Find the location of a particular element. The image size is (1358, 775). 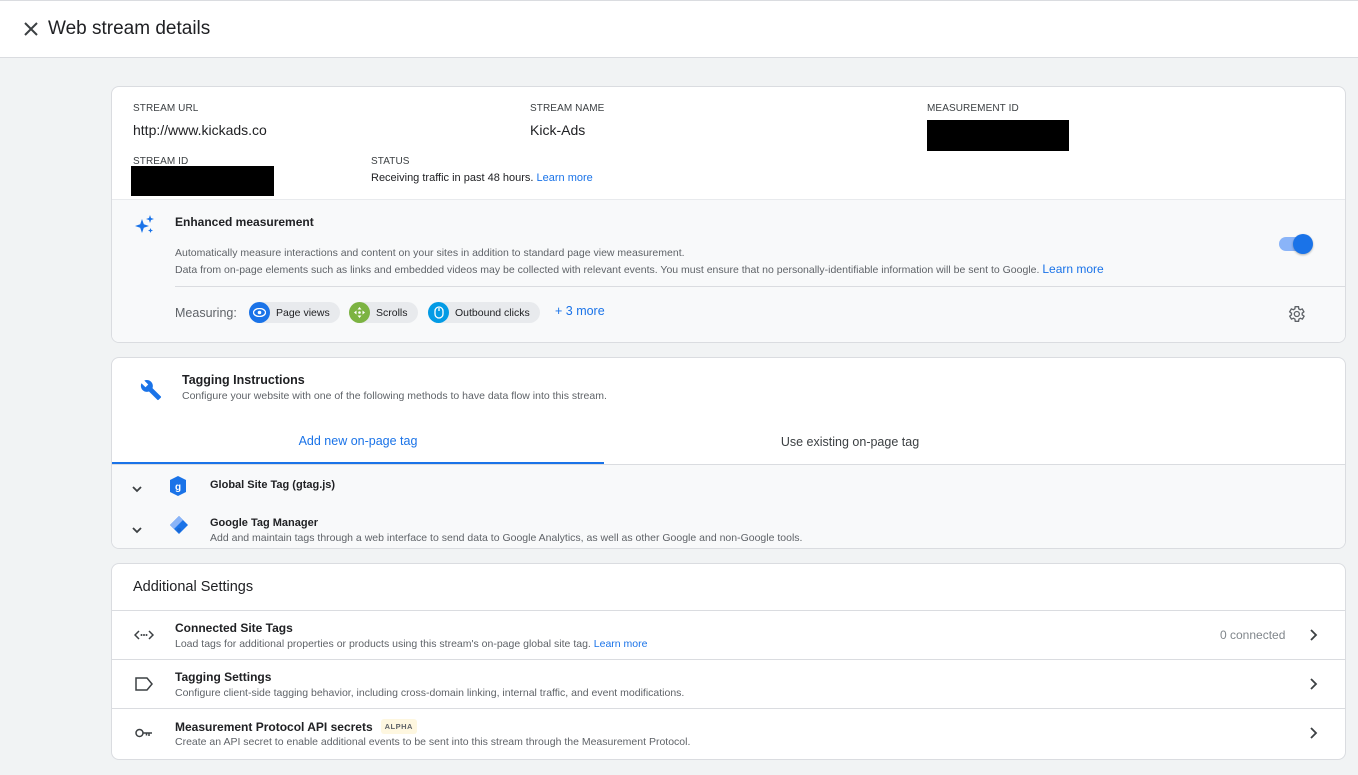

stream-url-value: http://www.kickads.co is located at coordinates (200, 130).